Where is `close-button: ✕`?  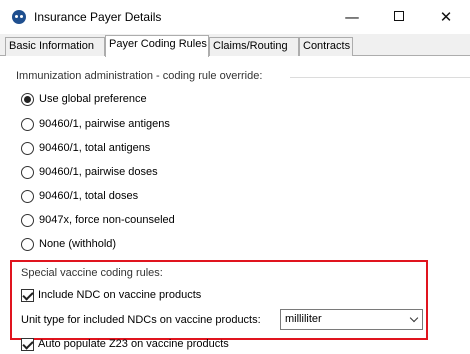 close-button: ✕ is located at coordinates (446, 17).